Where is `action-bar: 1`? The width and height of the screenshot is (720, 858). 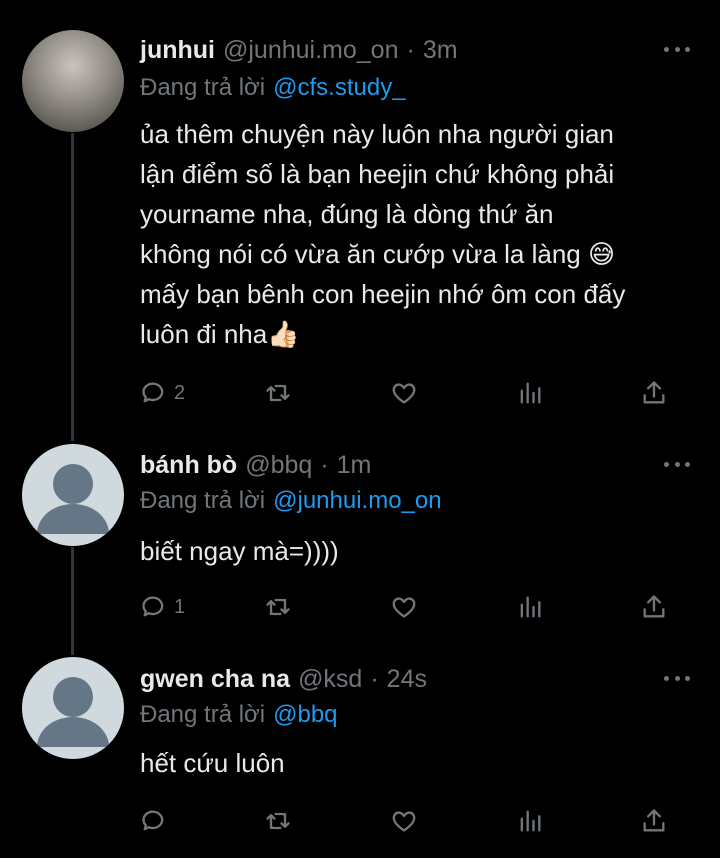
action-bar: 1 is located at coordinates (410, 607).